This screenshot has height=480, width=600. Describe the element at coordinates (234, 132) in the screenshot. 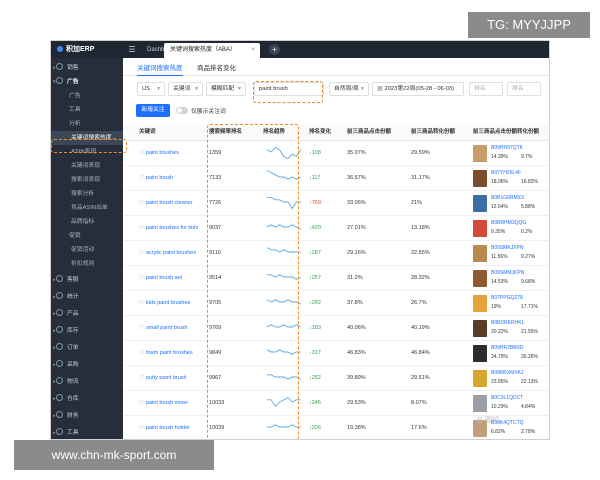

I see `col-search-rank: 搜索频率排名` at that location.